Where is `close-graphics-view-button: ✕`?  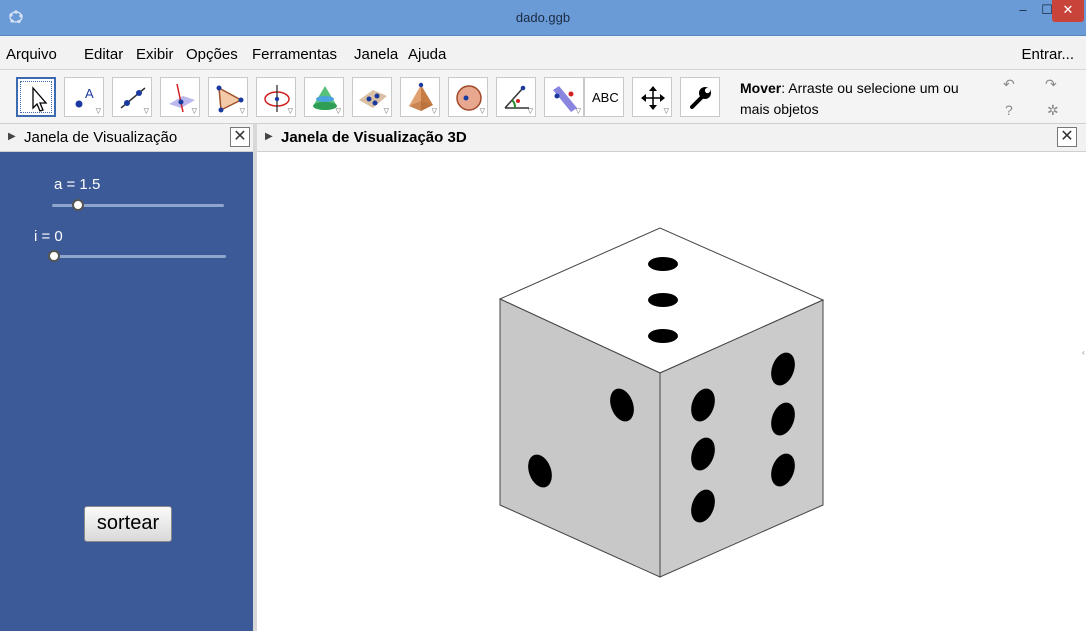 close-graphics-view-button: ✕ is located at coordinates (240, 137).